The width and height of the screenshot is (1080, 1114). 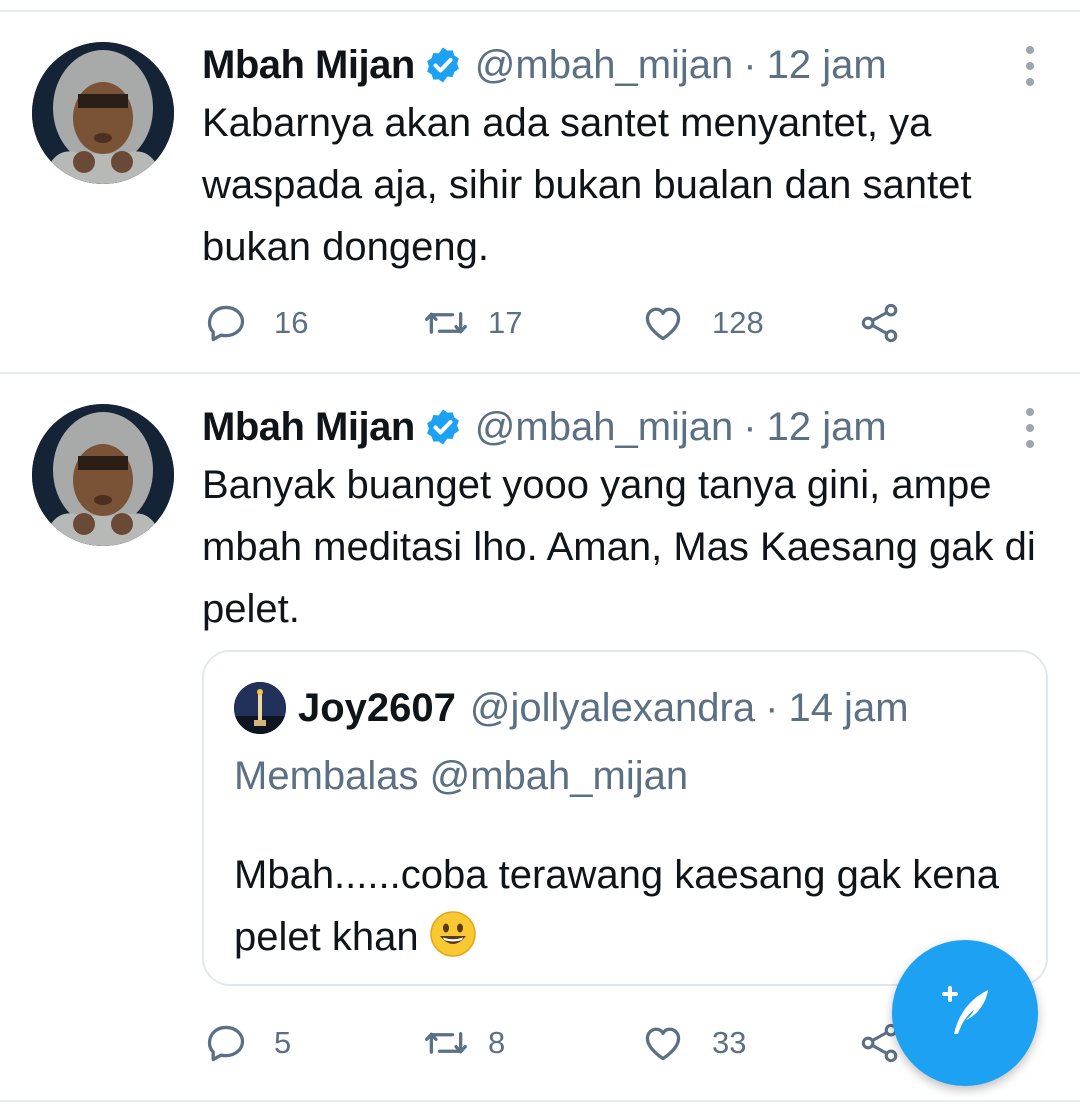 I want to click on quoted-avatar, so click(x=260, y=708).